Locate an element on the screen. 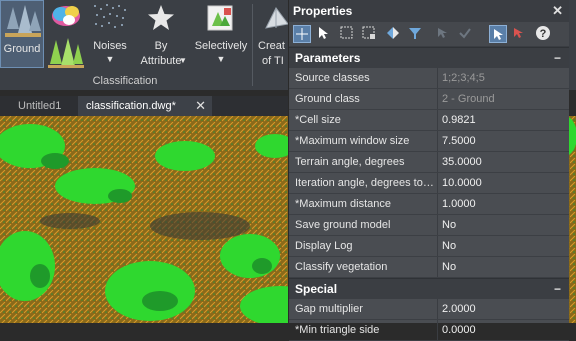 Image resolution: width=576 pixels, height=341 pixels. property-name: *Maximum distance is located at coordinates (343, 204).